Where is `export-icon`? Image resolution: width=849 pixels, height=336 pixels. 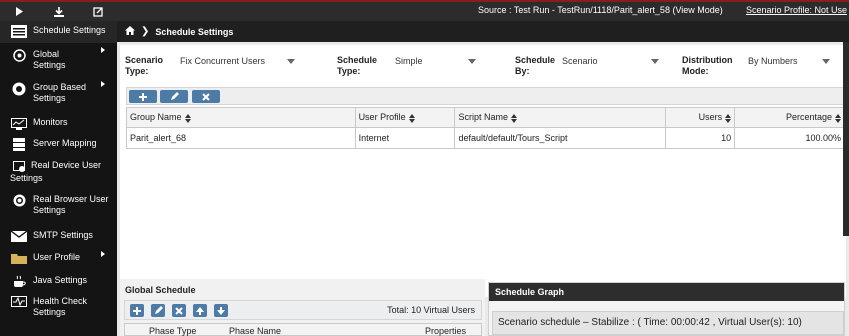
export-icon is located at coordinates (97, 11).